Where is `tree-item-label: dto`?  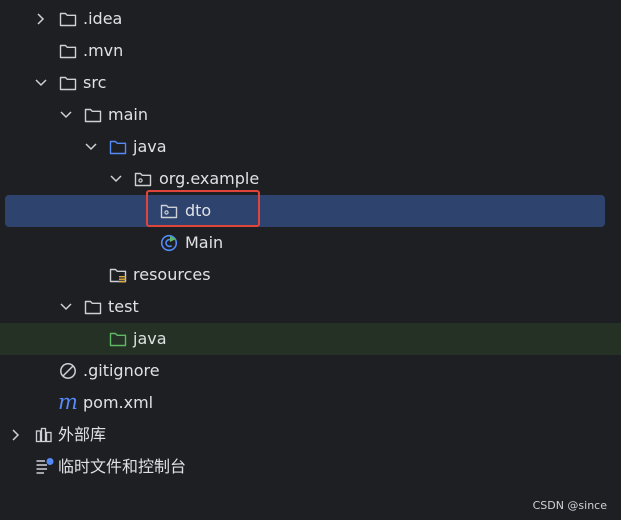
tree-item-label: dto is located at coordinates (198, 210).